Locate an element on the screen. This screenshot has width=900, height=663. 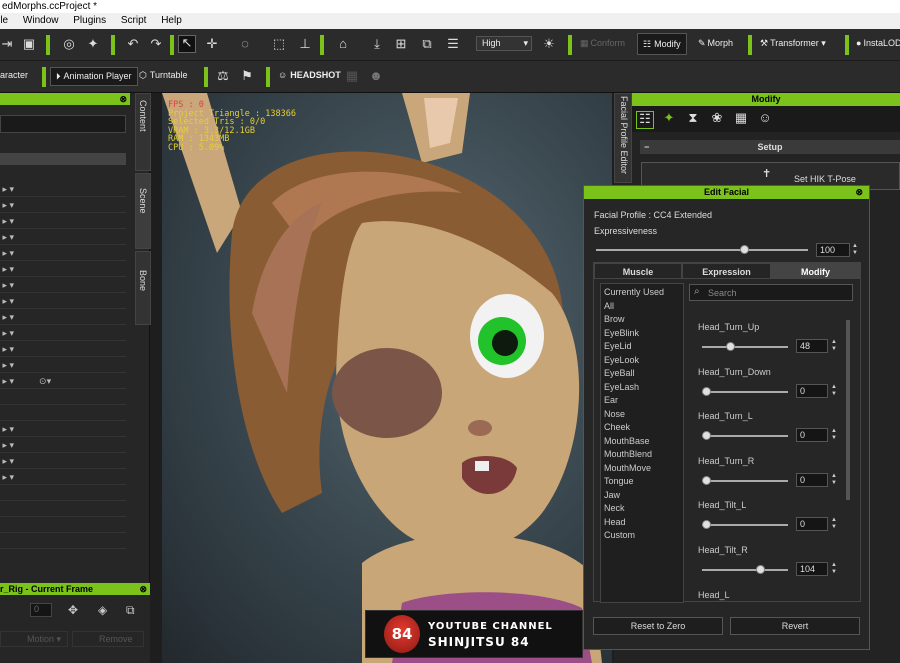
home-icon: ⌂ is located at coordinates (343, 44).